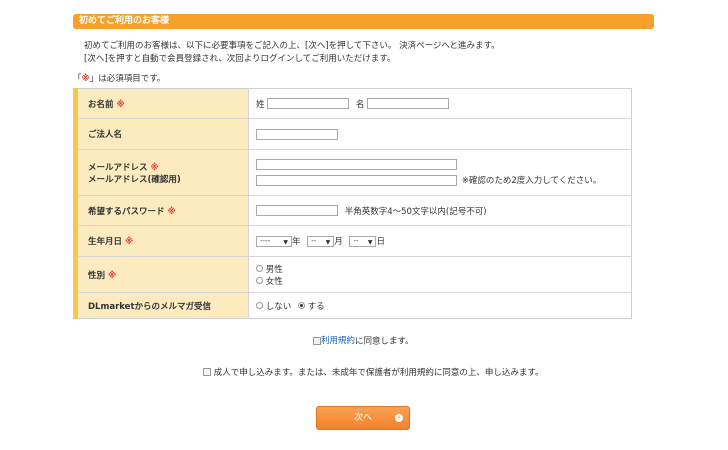  I want to click on year-unit: 年, so click(296, 242).